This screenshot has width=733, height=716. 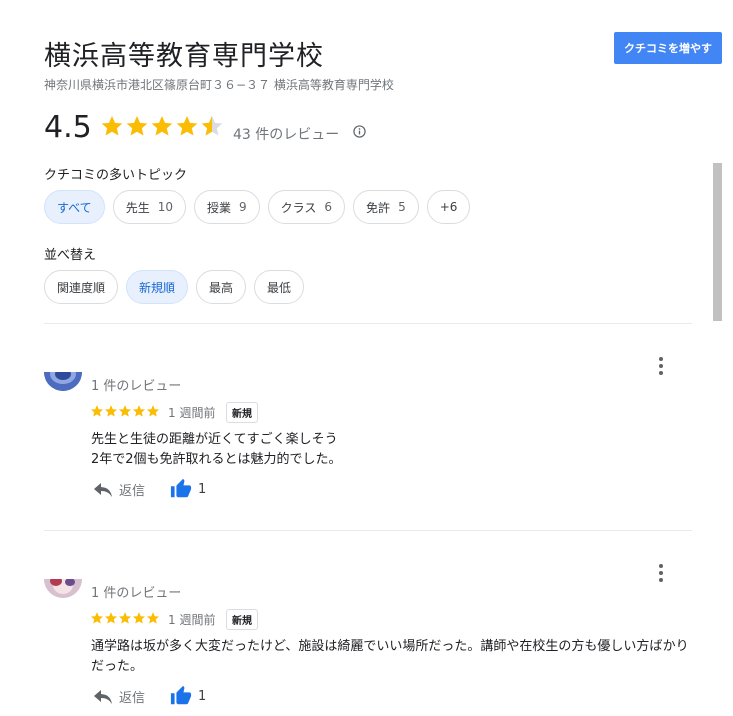 I want to click on topic-chip-count: 5, so click(x=402, y=207).